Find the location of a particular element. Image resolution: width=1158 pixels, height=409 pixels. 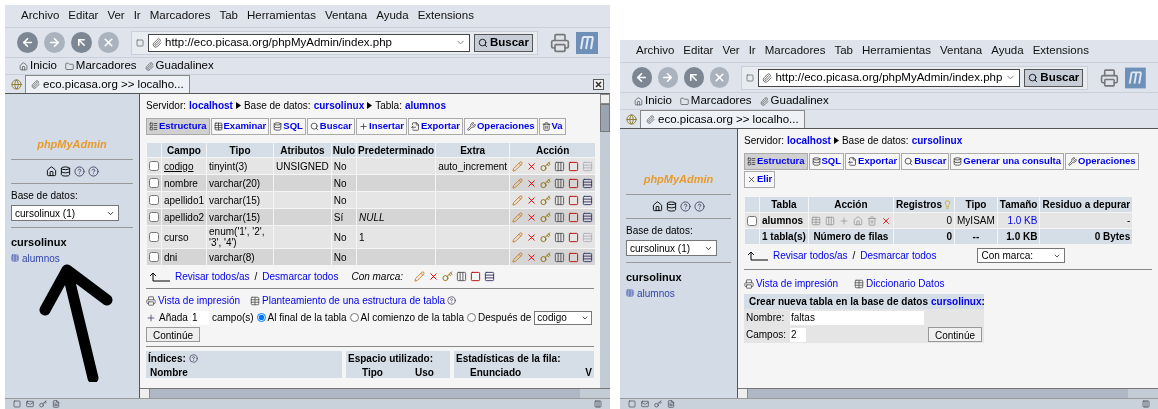

nav-tab: Elir is located at coordinates (760, 179).